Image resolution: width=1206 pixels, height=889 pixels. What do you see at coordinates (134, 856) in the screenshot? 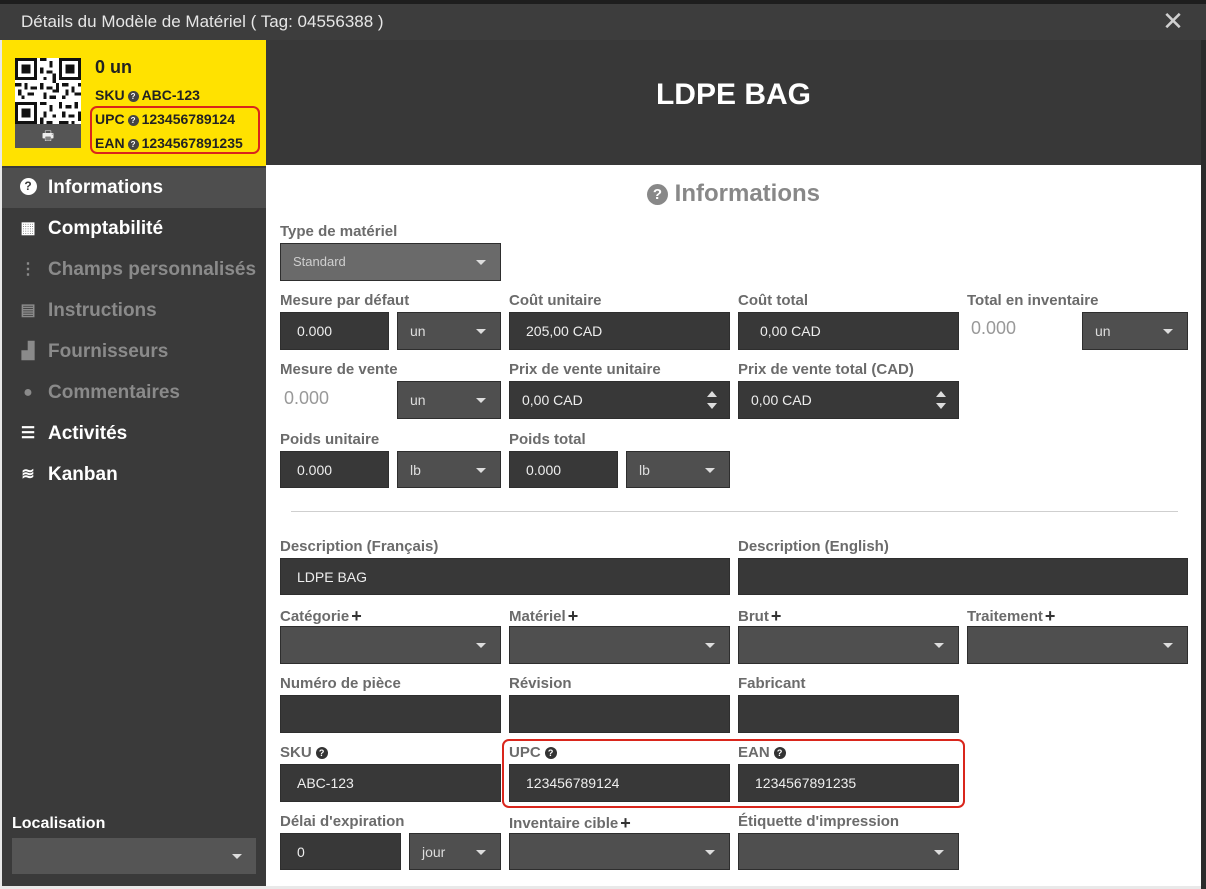
I see `localisation-select` at bounding box center [134, 856].